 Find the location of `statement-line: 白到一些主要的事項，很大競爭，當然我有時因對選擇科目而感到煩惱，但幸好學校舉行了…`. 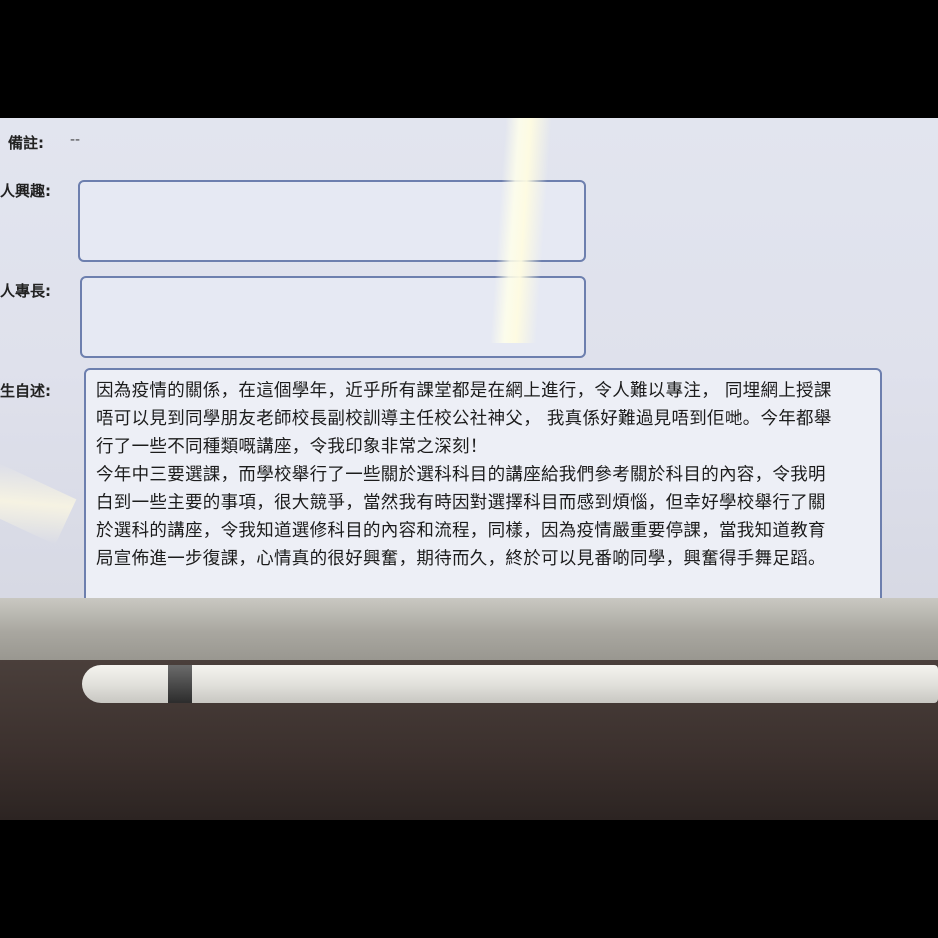

statement-line: 白到一些主要的事項，很大競爭，當然我有時因對選擇科目而感到煩惱，但幸好學校舉行了… is located at coordinates (461, 503).